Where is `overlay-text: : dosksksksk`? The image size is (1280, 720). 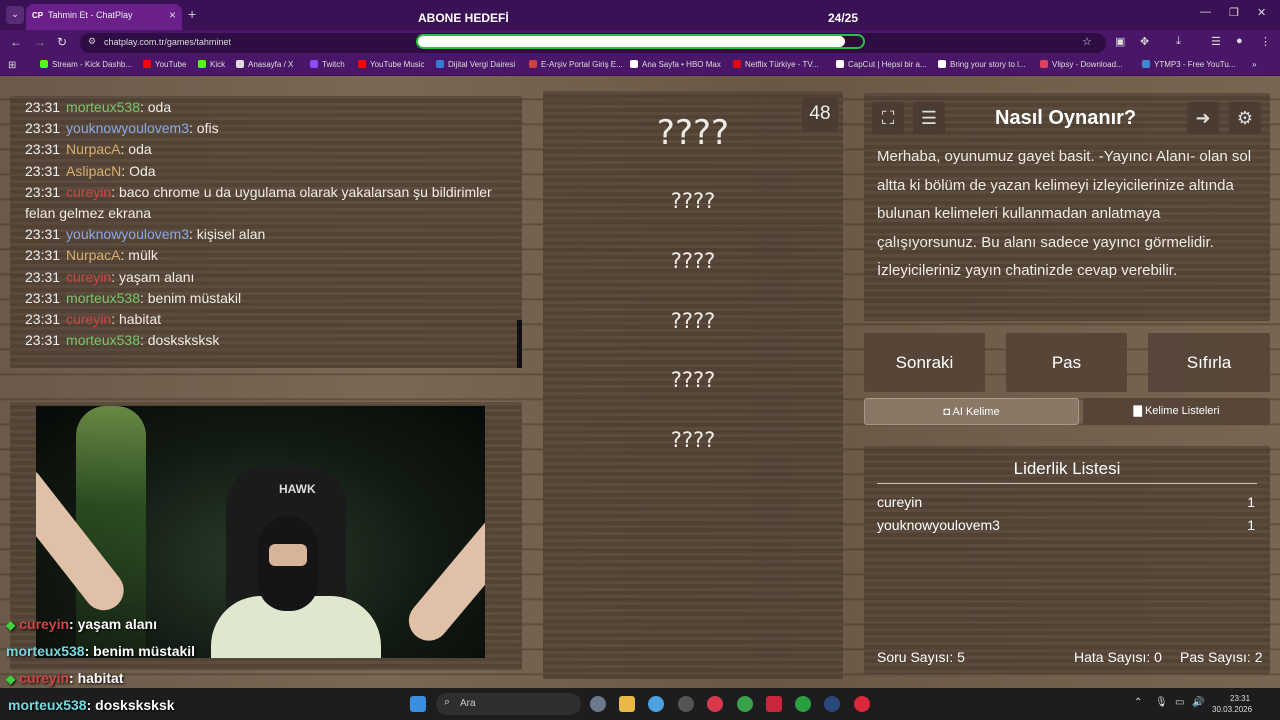
overlay-text: : dosksksksk is located at coordinates (130, 705).